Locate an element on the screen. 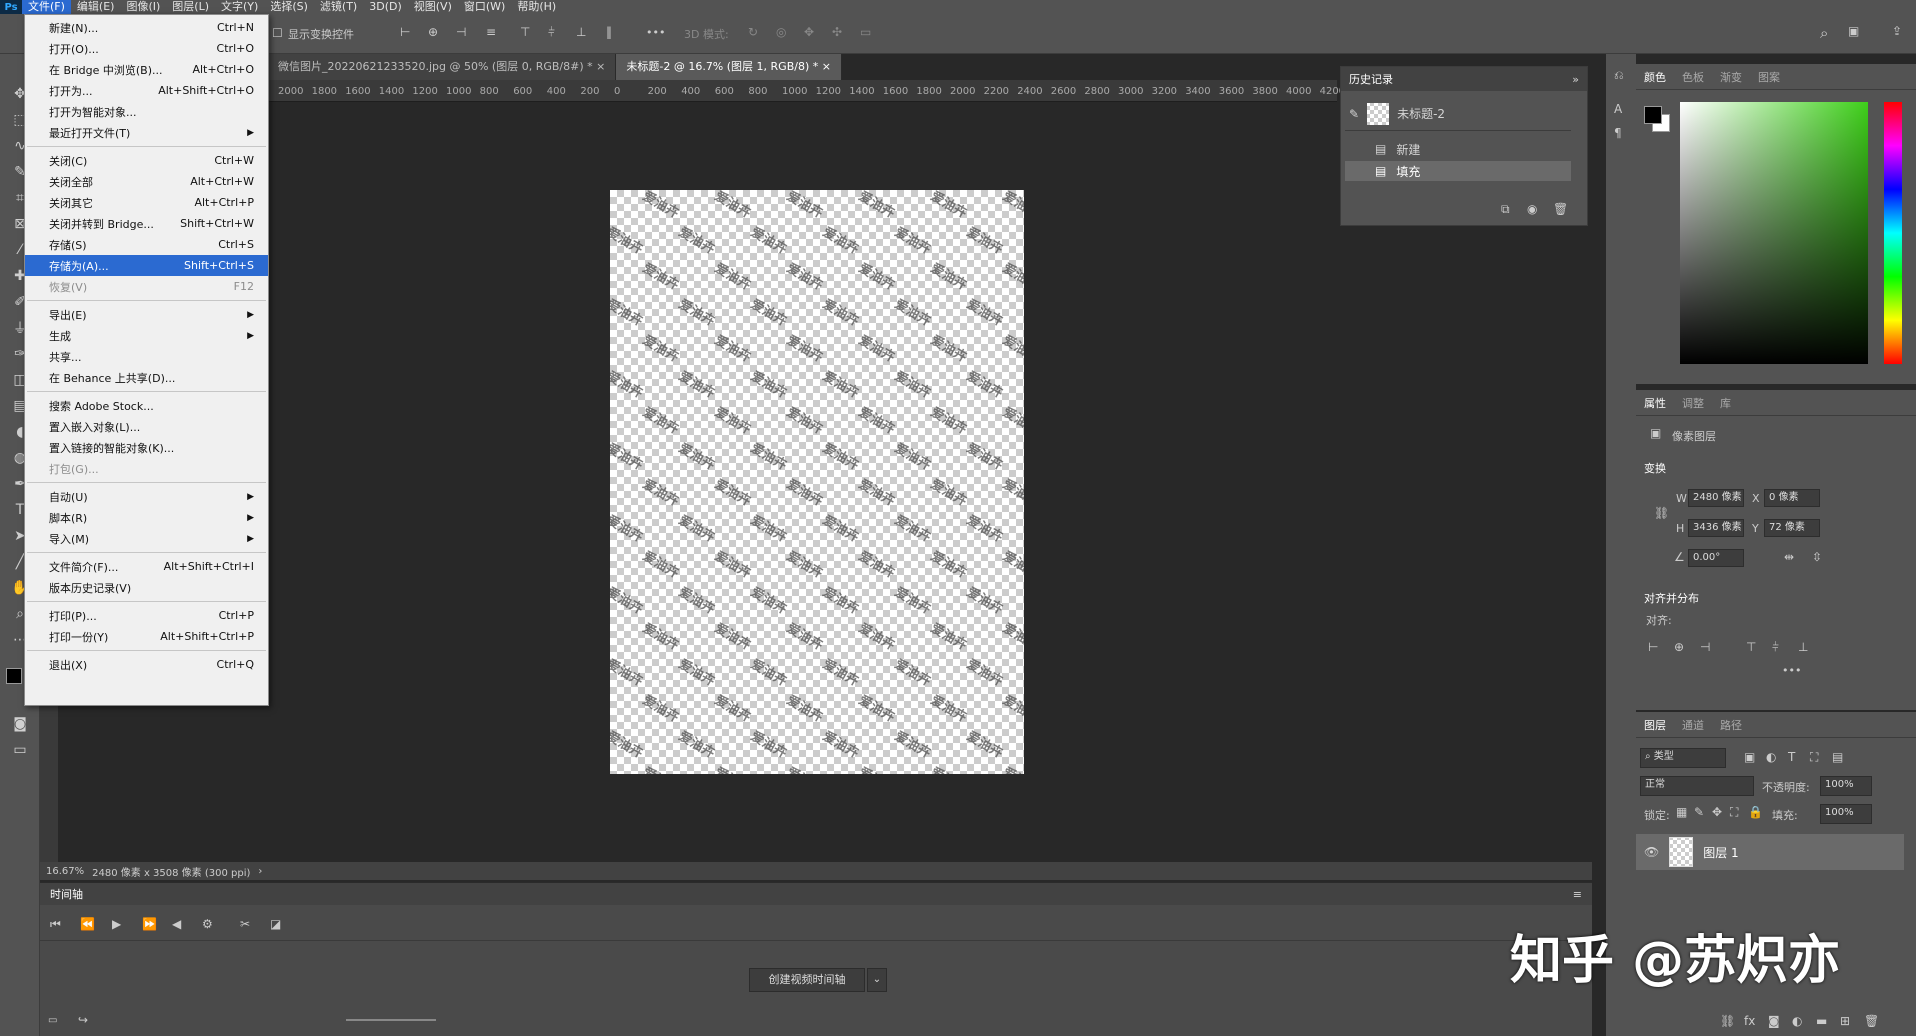  file-menu-item: 存储为(A)... Shift+Ctrl+S is located at coordinates (146, 265).